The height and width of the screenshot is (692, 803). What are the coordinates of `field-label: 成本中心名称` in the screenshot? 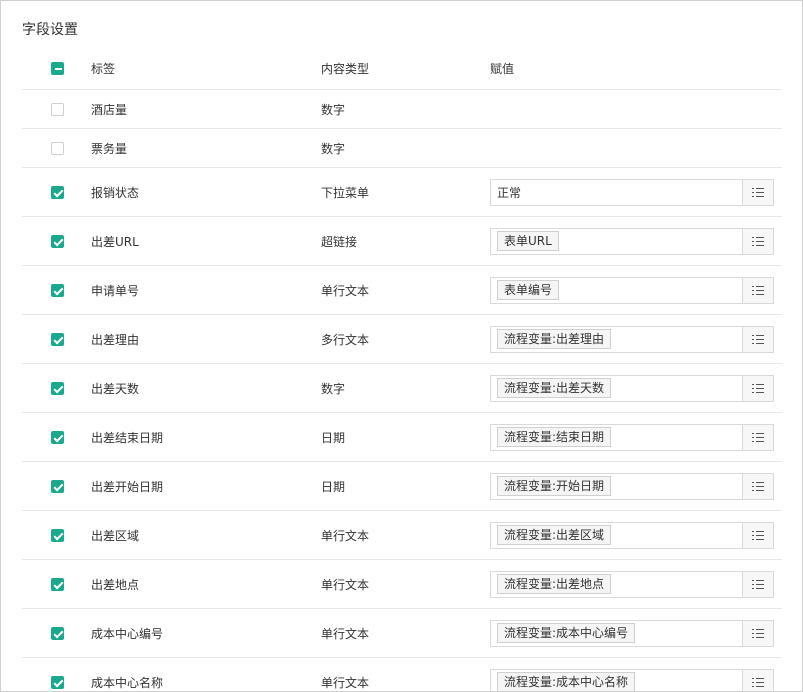 It's located at (127, 682).